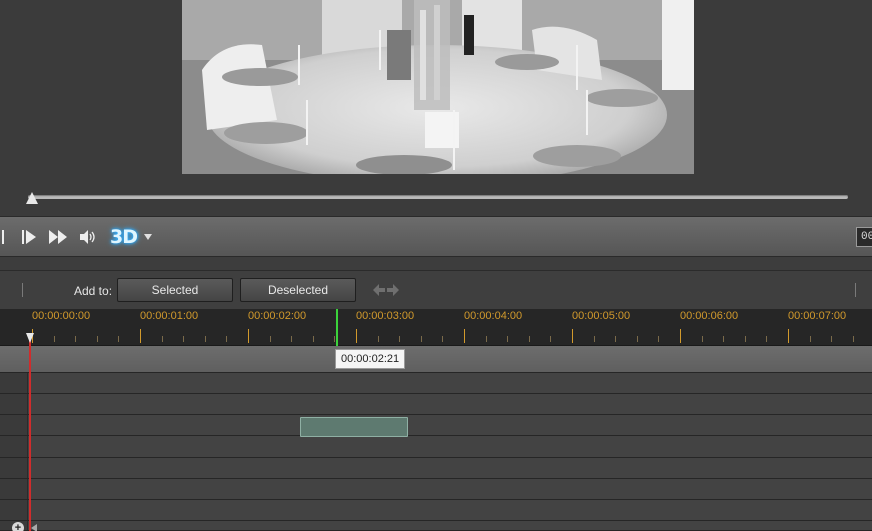 The width and height of the screenshot is (872, 531). Describe the element at coordinates (277, 316) in the screenshot. I see `ruler-tick-label: 00:00:02:00` at that location.